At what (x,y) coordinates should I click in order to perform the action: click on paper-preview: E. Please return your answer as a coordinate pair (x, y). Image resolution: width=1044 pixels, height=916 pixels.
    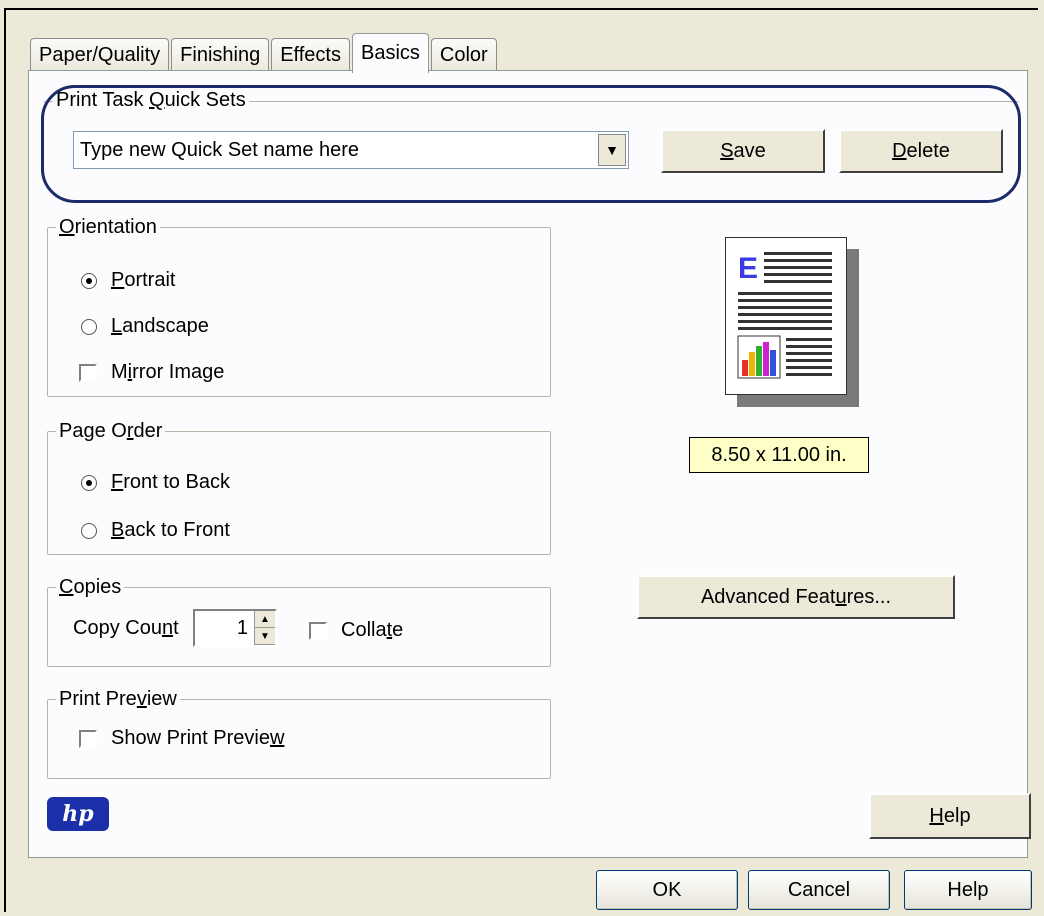
    Looking at the image, I should click on (786, 316).